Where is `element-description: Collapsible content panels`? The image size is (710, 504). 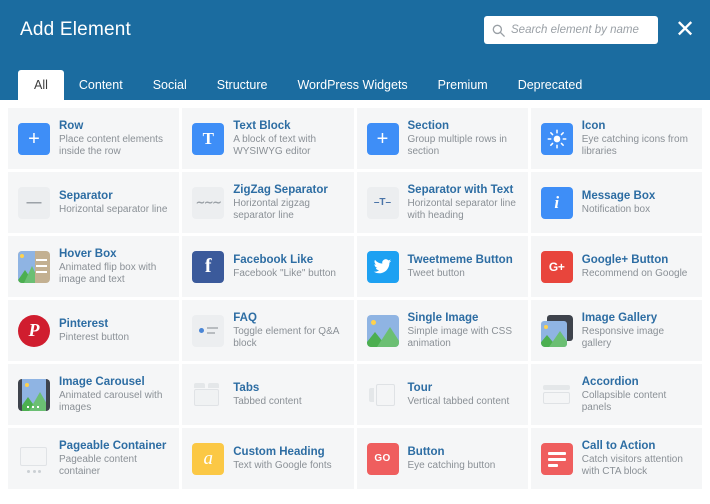 element-description: Collapsible content panels is located at coordinates (624, 401).